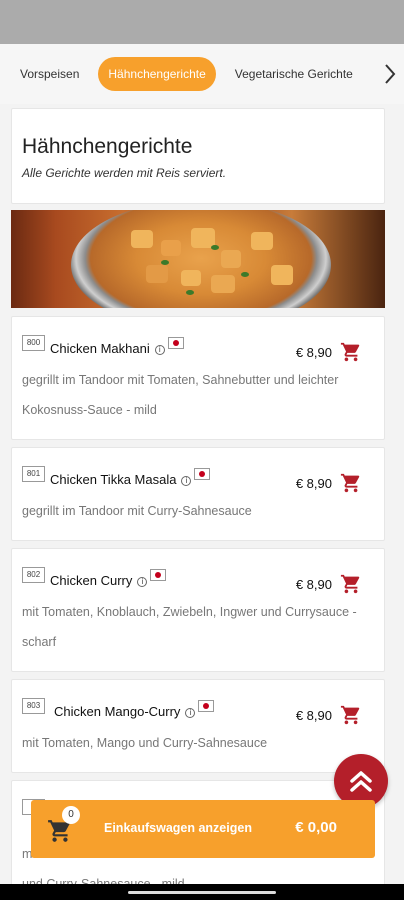  Describe the element at coordinates (33, 575) in the screenshot. I see `dish-number: 802` at that location.